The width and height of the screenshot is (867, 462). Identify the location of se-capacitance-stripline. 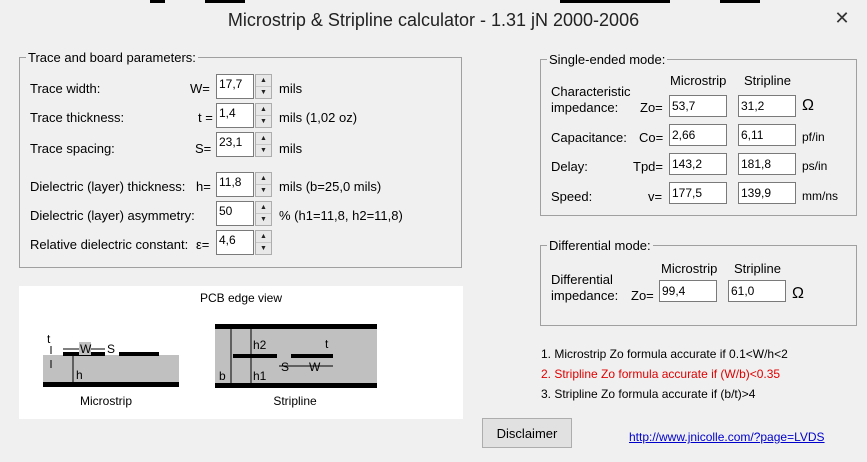
(767, 135).